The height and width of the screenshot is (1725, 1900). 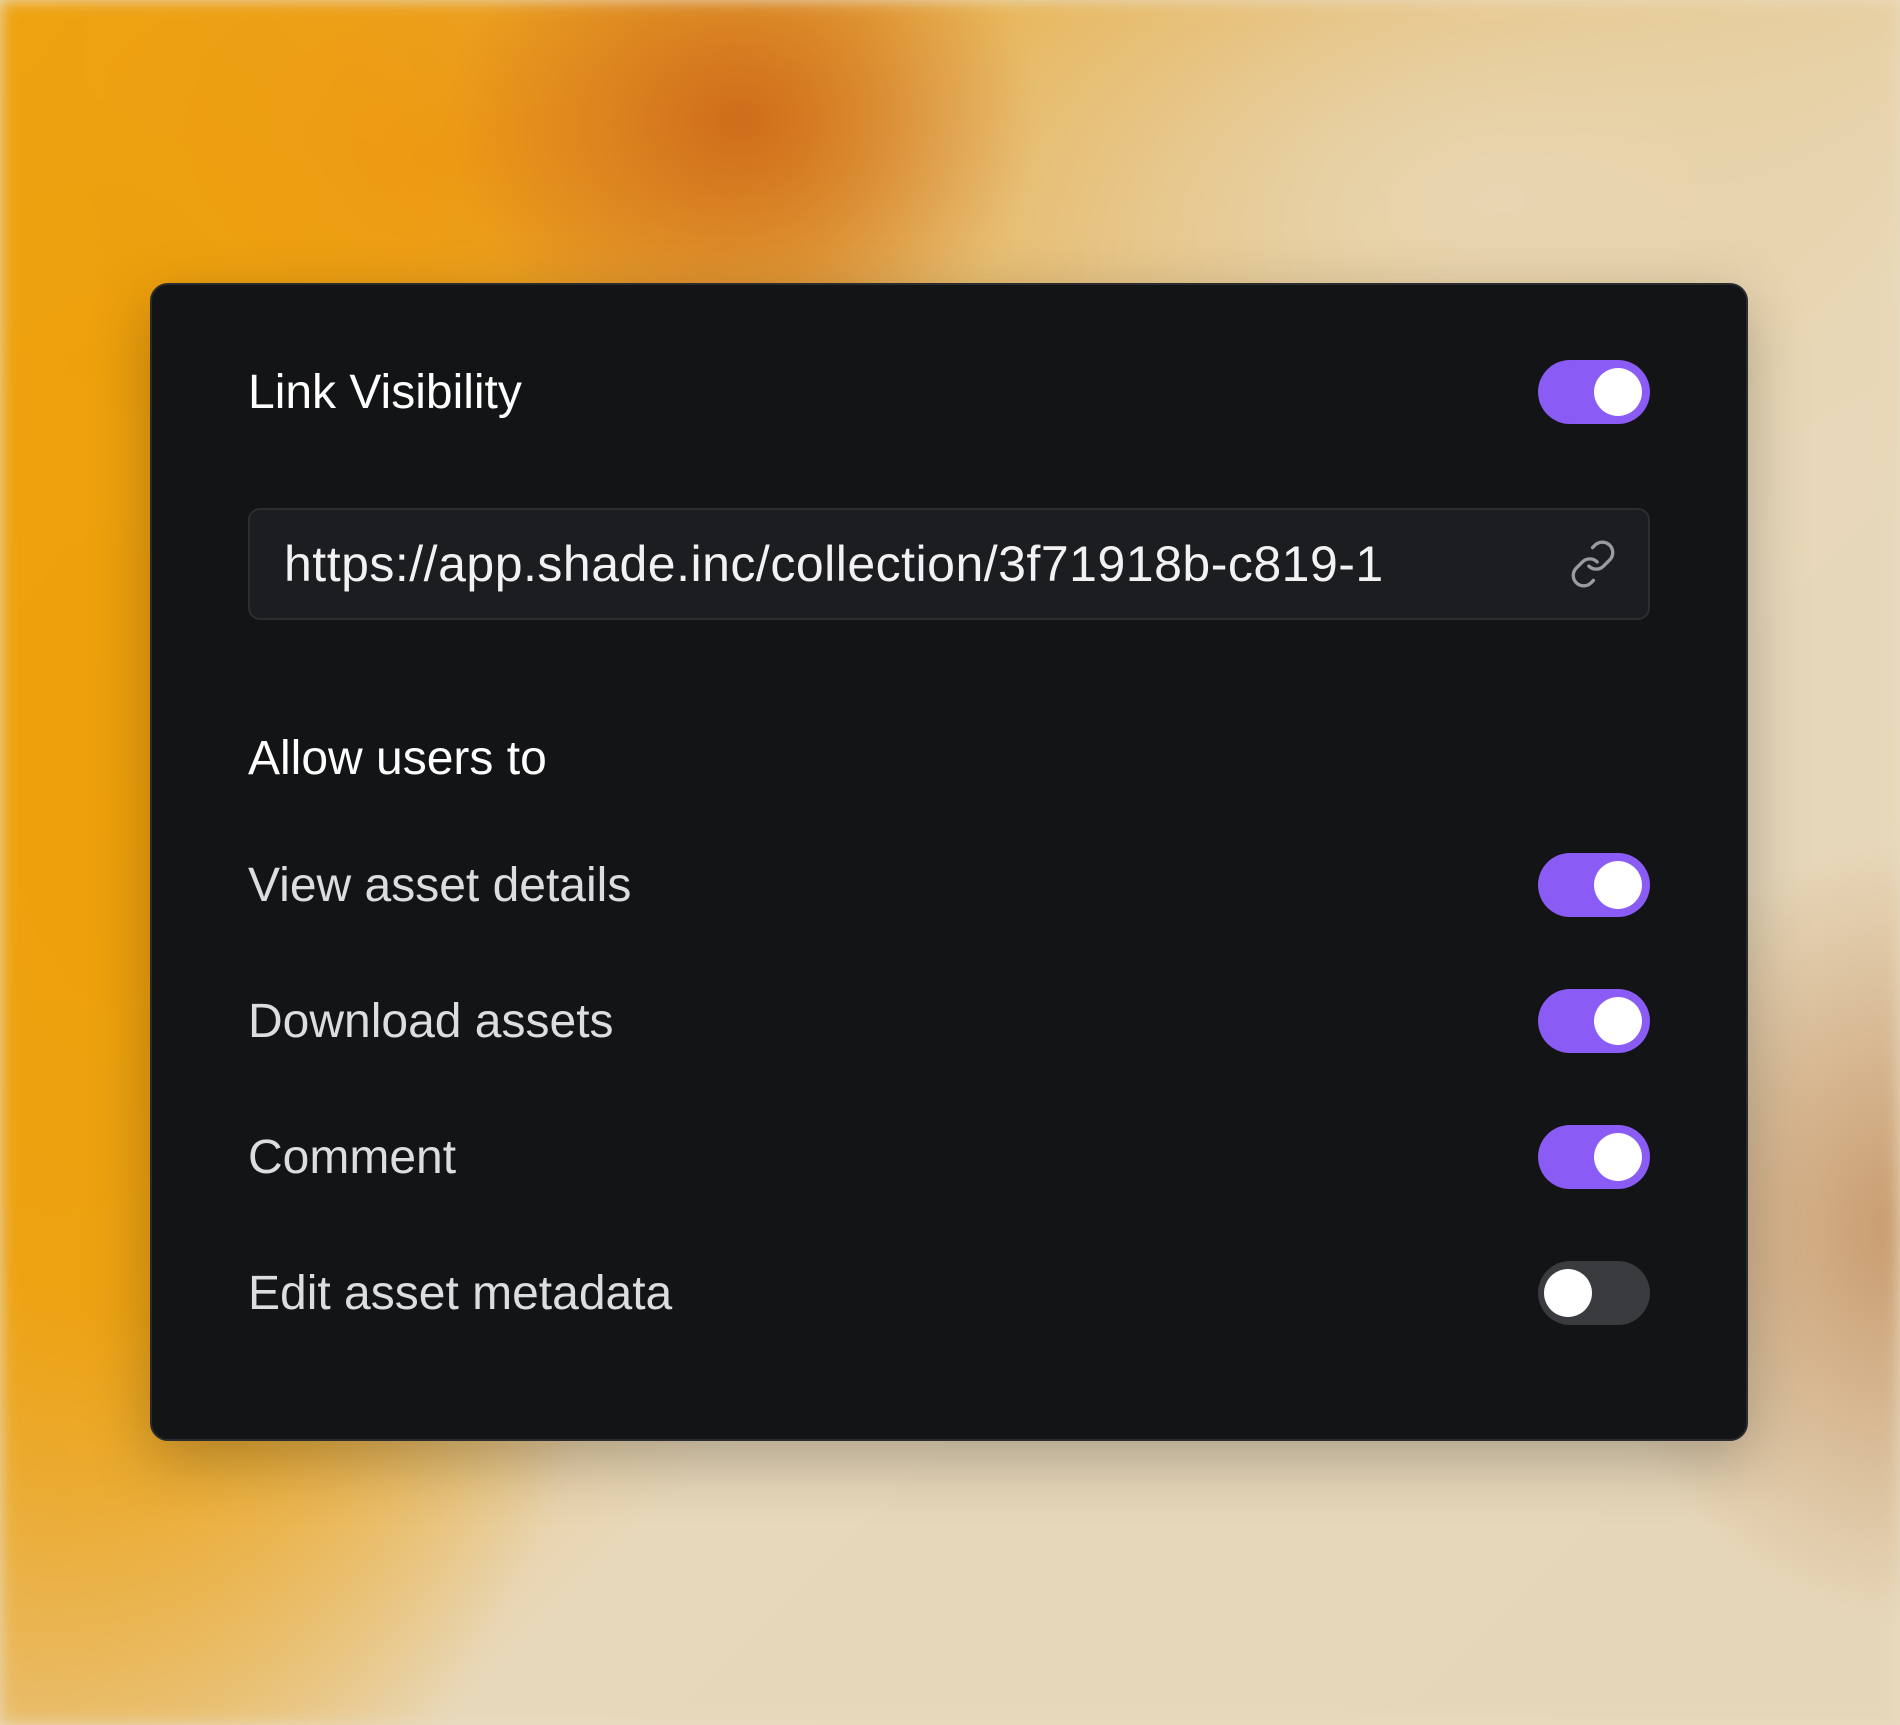 What do you see at coordinates (460, 1293) in the screenshot?
I see `permission-label: Edit asset metadata` at bounding box center [460, 1293].